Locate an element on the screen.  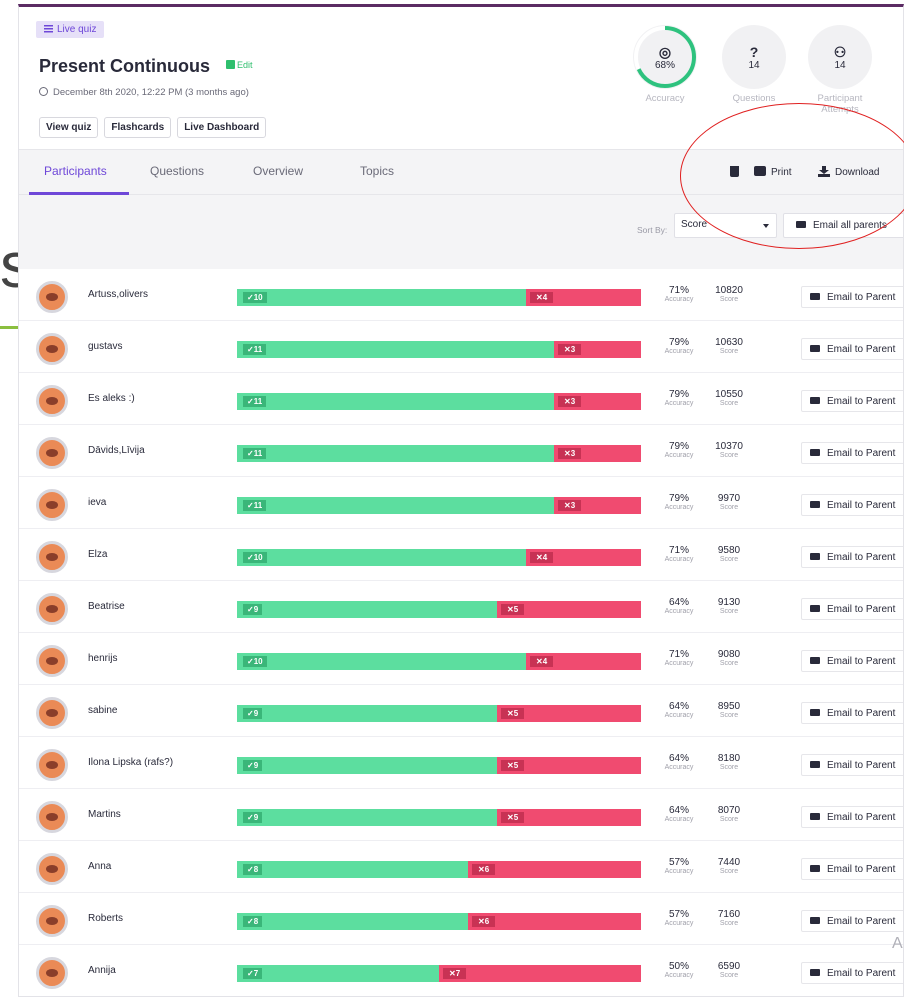
live-dashboard-button: Live Dashboard is located at coordinates (222, 127).